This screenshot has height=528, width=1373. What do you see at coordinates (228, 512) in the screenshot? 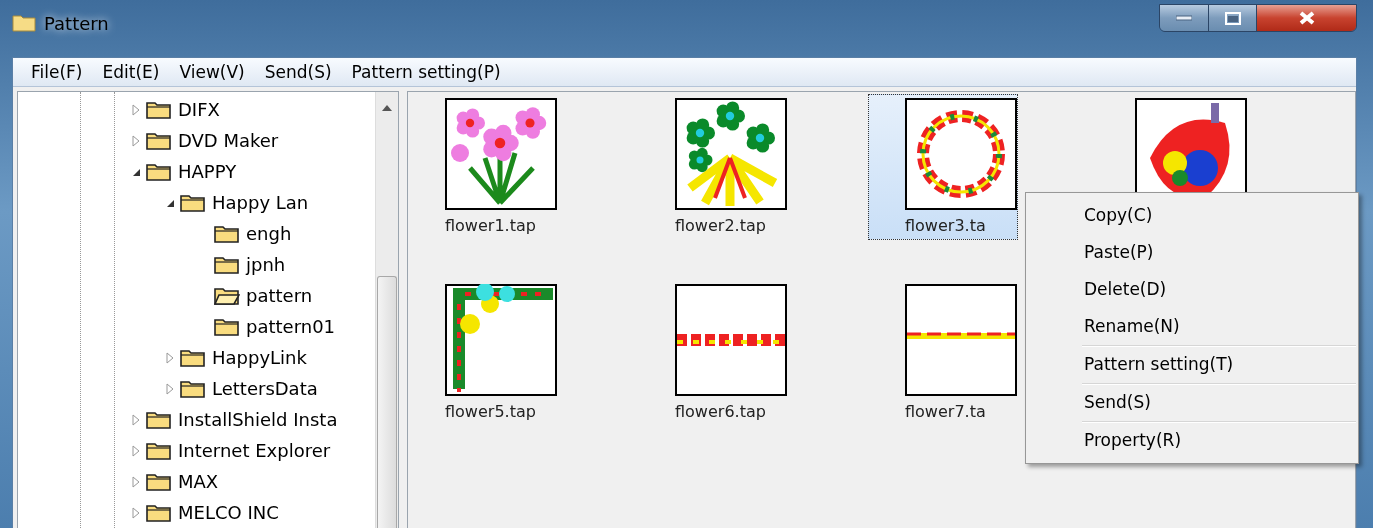
I see `tree-item: MELCO INC` at bounding box center [228, 512].